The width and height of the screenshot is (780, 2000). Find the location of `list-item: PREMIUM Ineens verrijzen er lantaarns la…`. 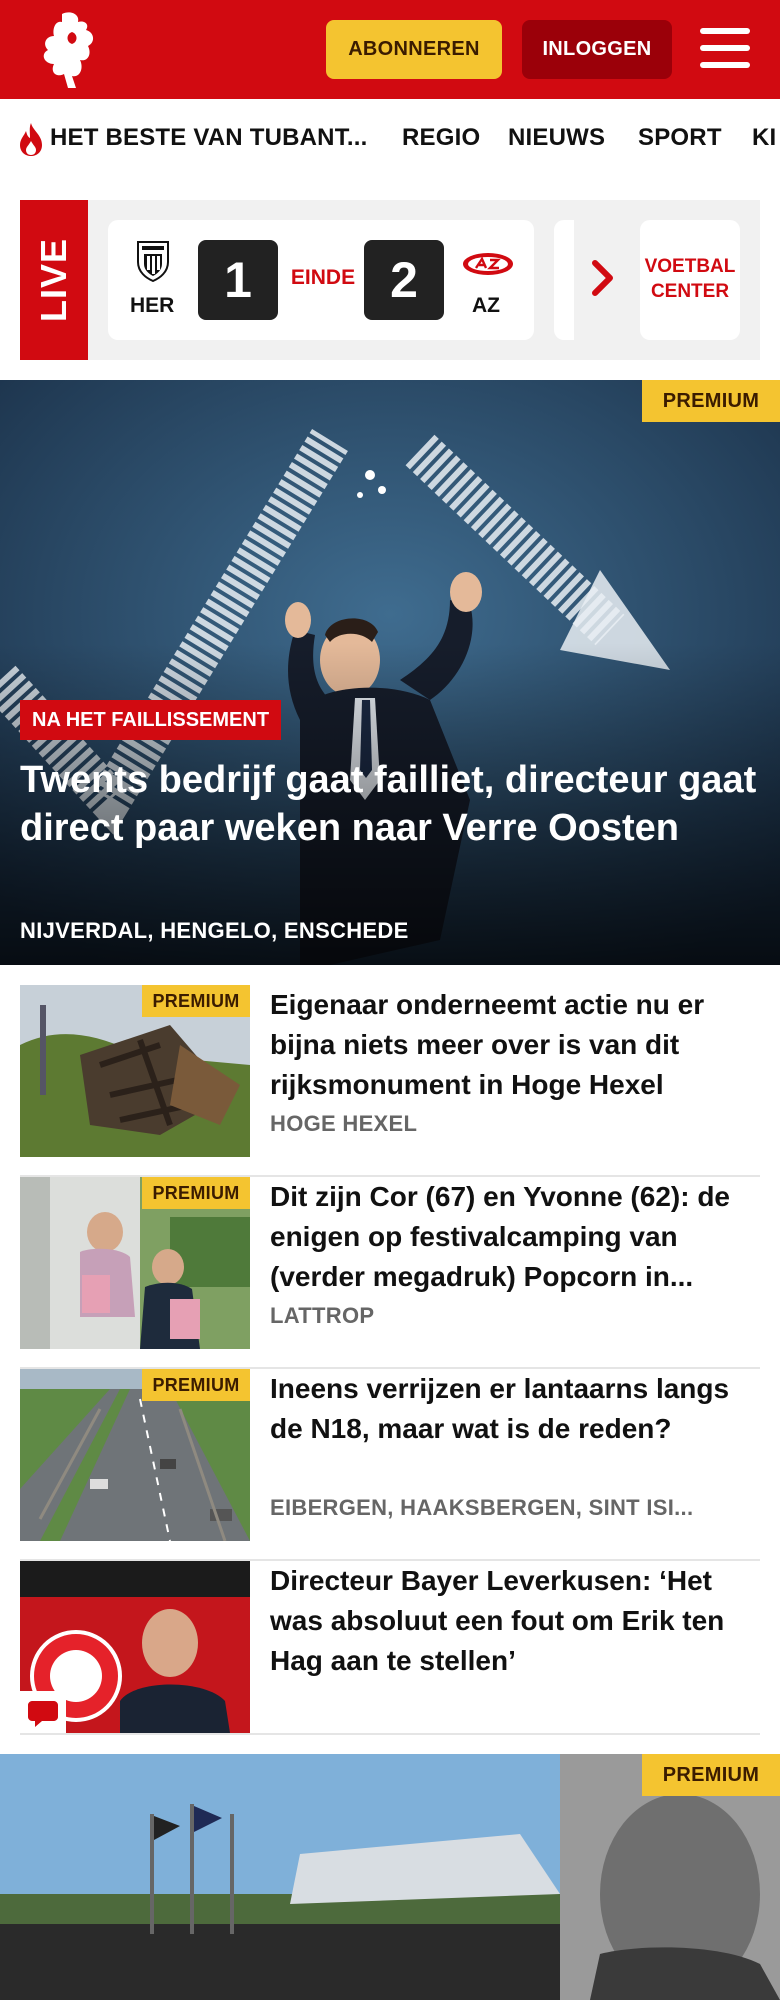

list-item: PREMIUM Ineens verrijzen er lantaarns la… is located at coordinates (390, 1465).